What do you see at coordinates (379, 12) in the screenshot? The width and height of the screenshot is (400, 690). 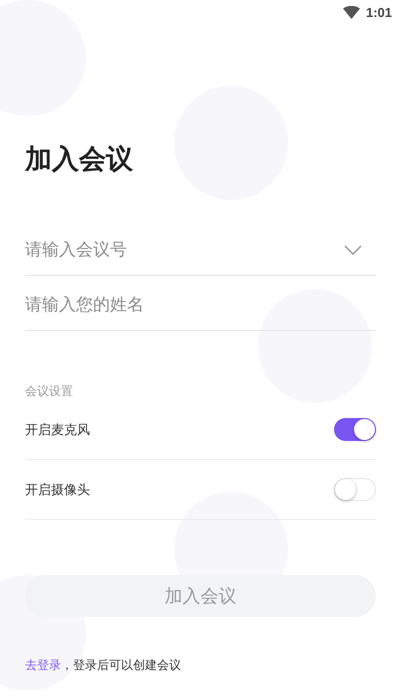 I see `status-time: 1:01` at bounding box center [379, 12].